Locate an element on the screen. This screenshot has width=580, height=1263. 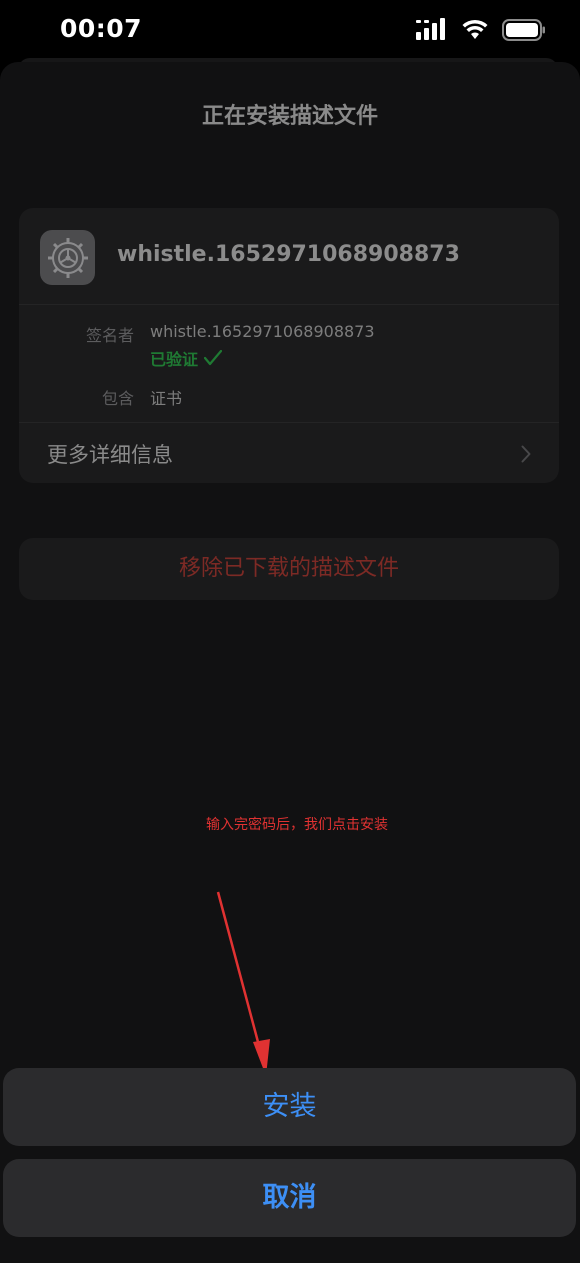
status-bar: 00:07 is located at coordinates (290, 31).